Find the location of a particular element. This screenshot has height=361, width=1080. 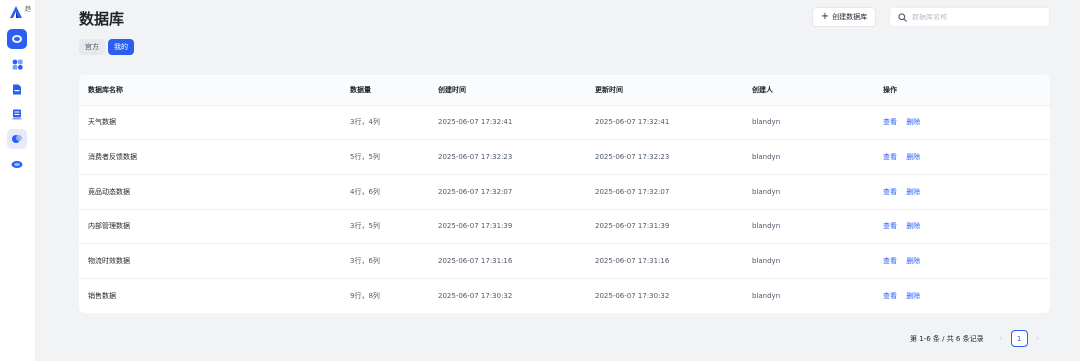

create-database-button: + 创建数据库 is located at coordinates (844, 17).